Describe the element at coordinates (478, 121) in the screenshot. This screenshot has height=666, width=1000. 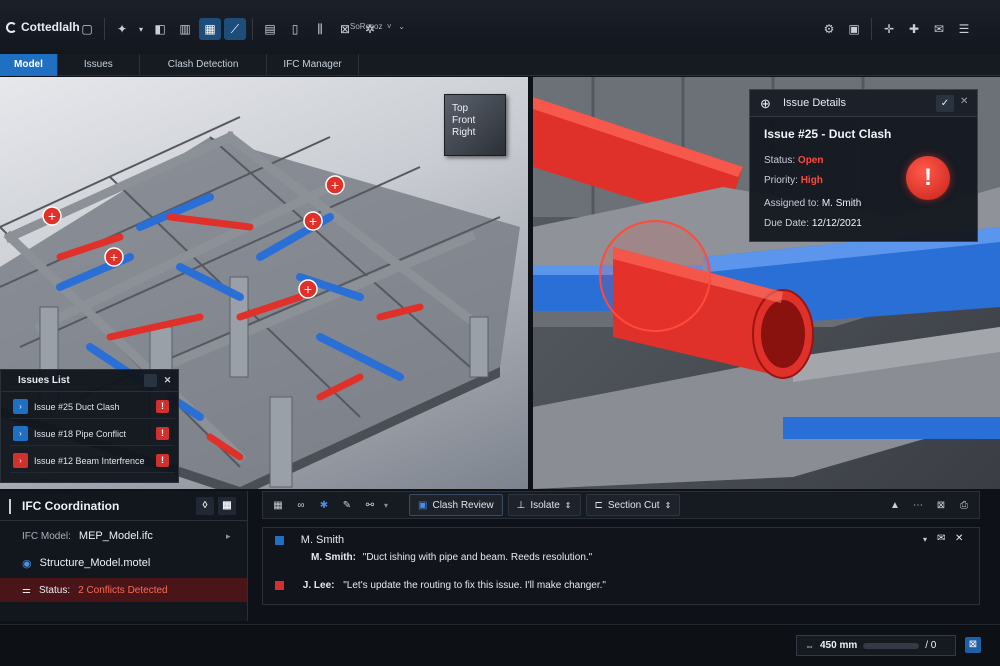
I see `view-cube-front: Front` at that location.